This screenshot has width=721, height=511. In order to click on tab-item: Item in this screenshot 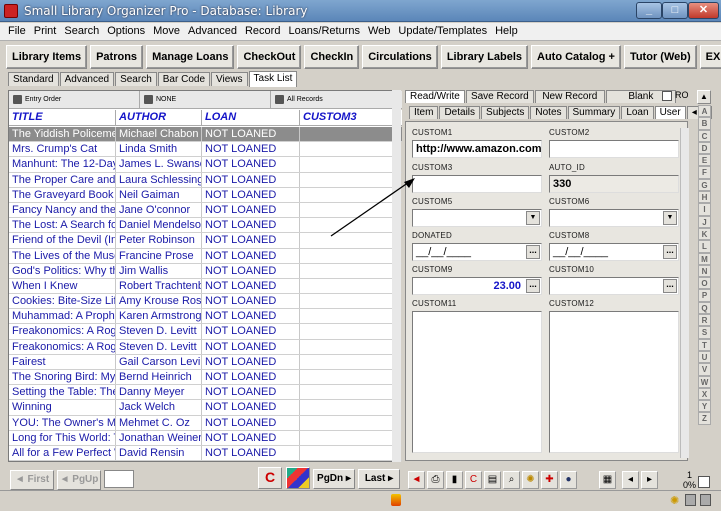, I will do `click(424, 112)`.